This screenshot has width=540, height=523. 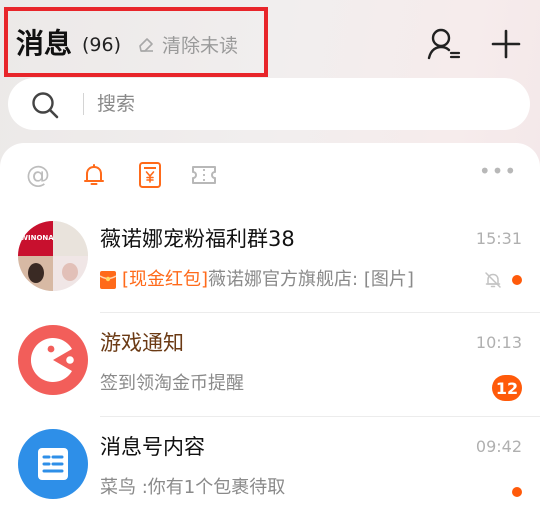 I want to click on bell-icon, so click(x=94, y=174).